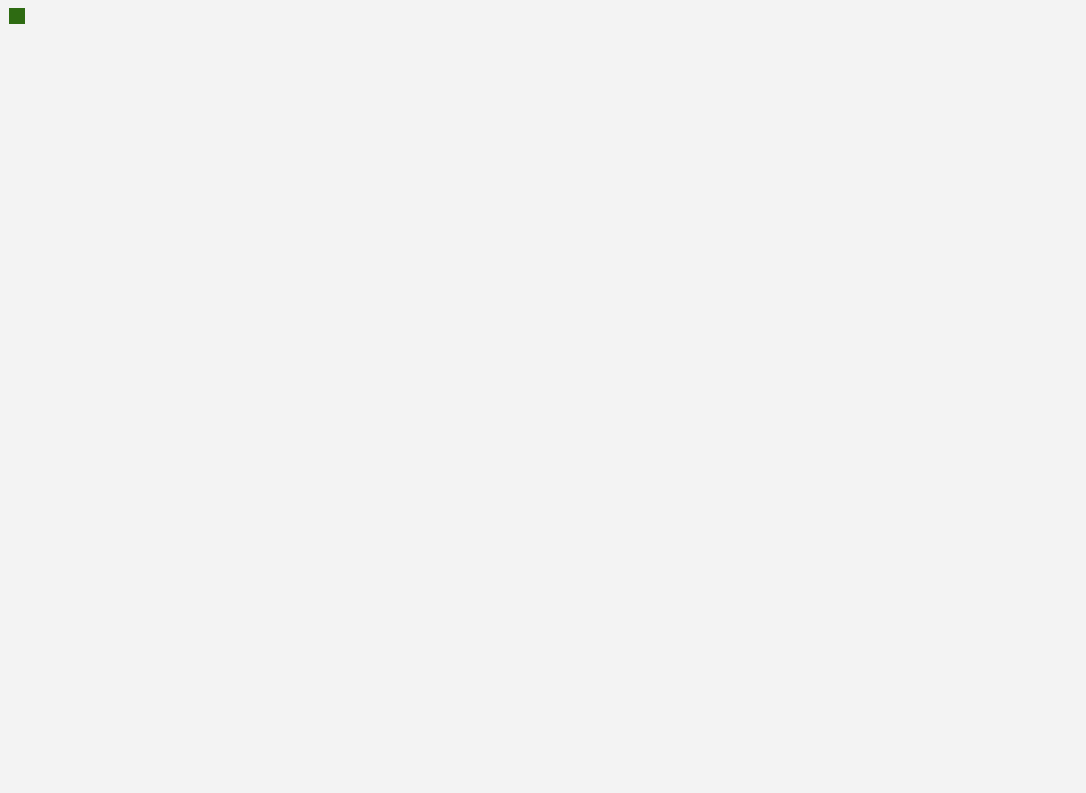 This screenshot has width=1086, height=793. Describe the element at coordinates (543, 15) in the screenshot. I see `title-bar` at that location.